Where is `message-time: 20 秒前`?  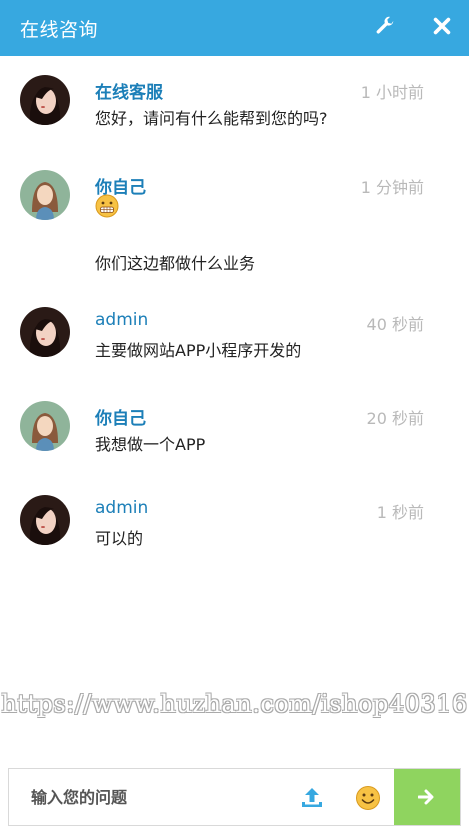
message-time: 20 秒前 is located at coordinates (395, 418).